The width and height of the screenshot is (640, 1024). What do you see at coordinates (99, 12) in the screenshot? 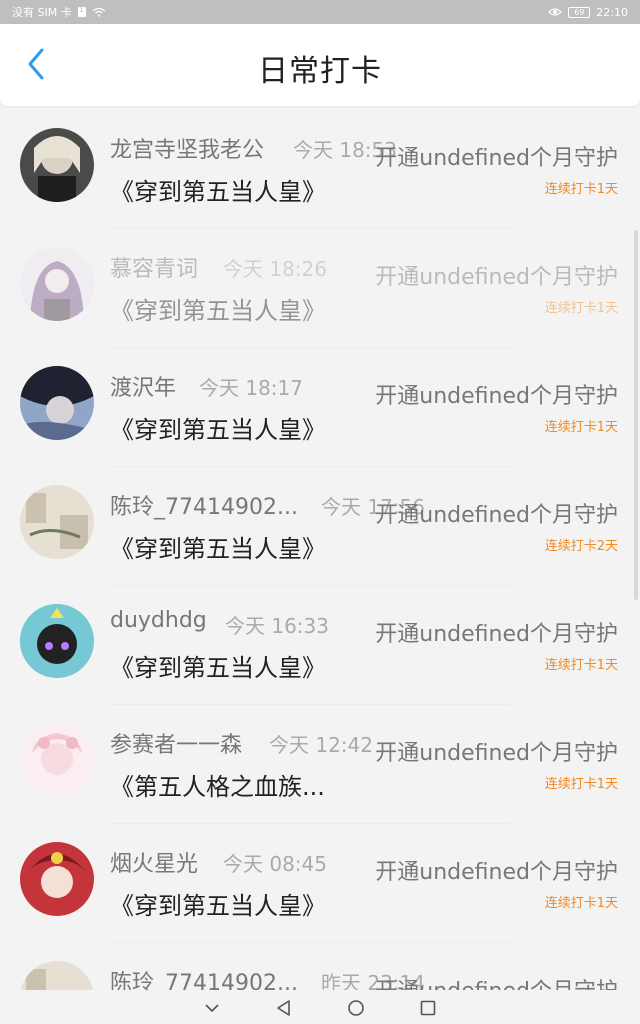
I see `wifi-icon` at bounding box center [99, 12].